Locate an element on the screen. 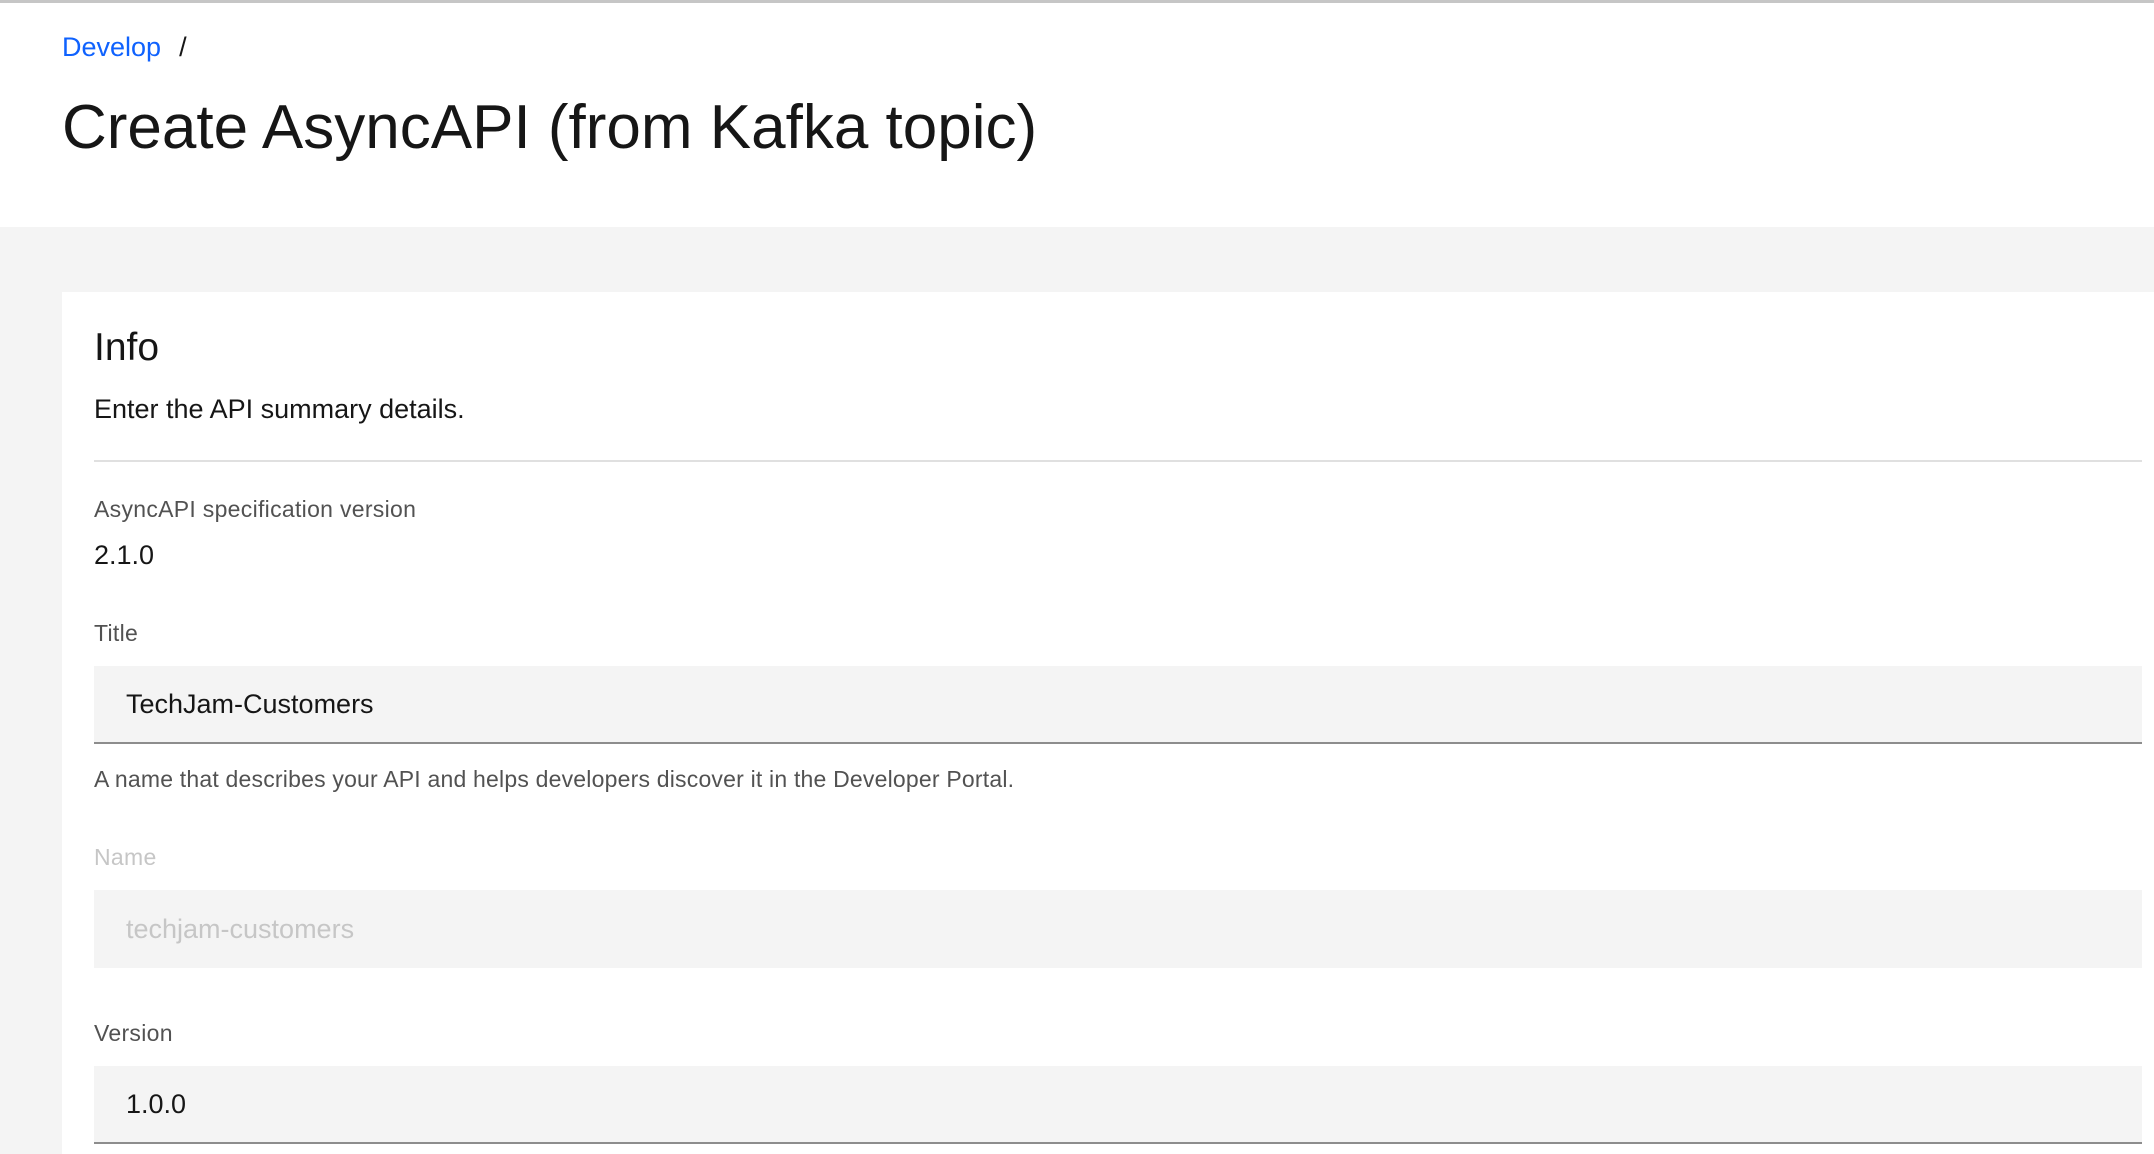 This screenshot has height=1154, width=2154. spec-version-label: AsyncAPI specification version is located at coordinates (255, 509).